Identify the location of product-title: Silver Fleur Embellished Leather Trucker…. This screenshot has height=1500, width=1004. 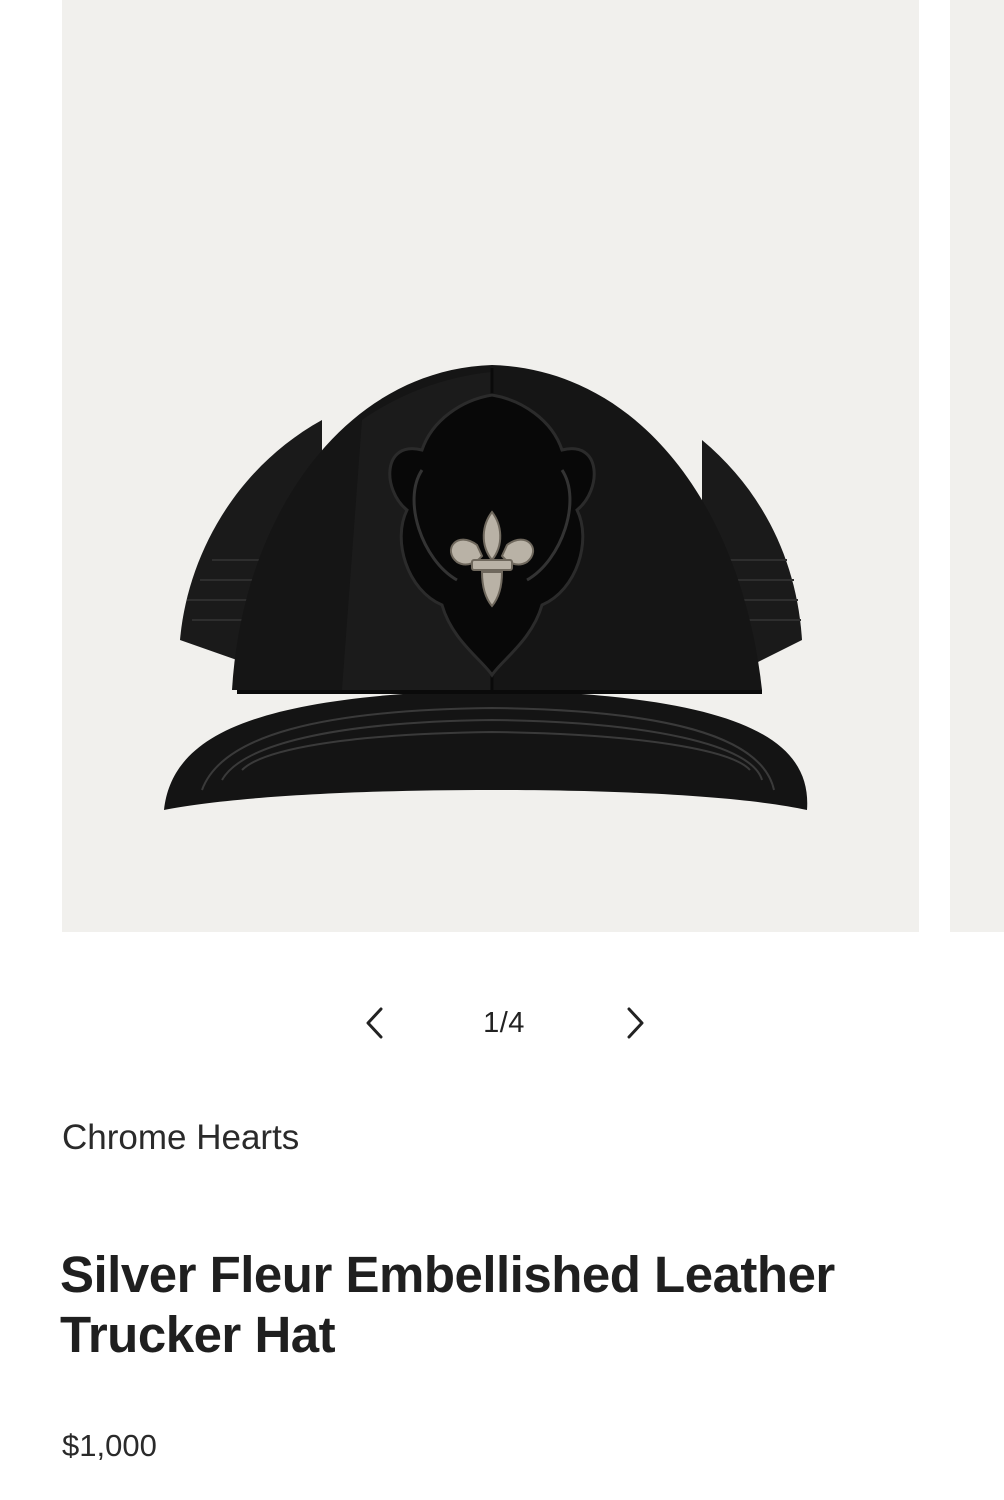
(447, 1304).